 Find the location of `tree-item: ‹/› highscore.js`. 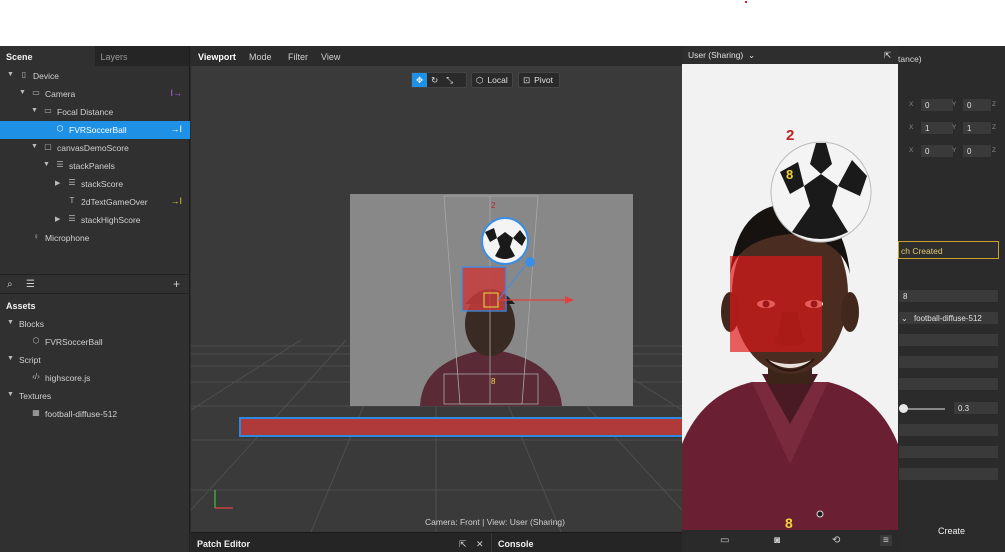

tree-item: ‹/› highscore.js is located at coordinates (95, 378).